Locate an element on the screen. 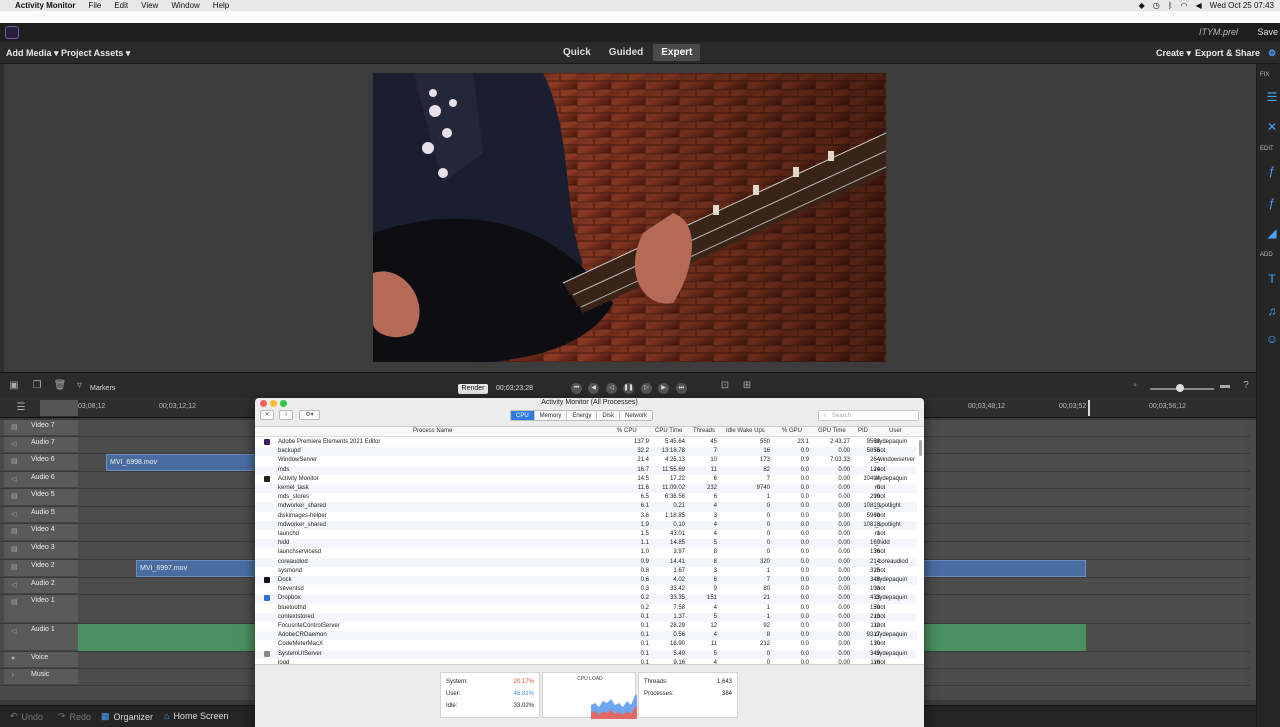 The width and height of the screenshot is (1280, 727). tab-guided: Guided is located at coordinates (626, 52).